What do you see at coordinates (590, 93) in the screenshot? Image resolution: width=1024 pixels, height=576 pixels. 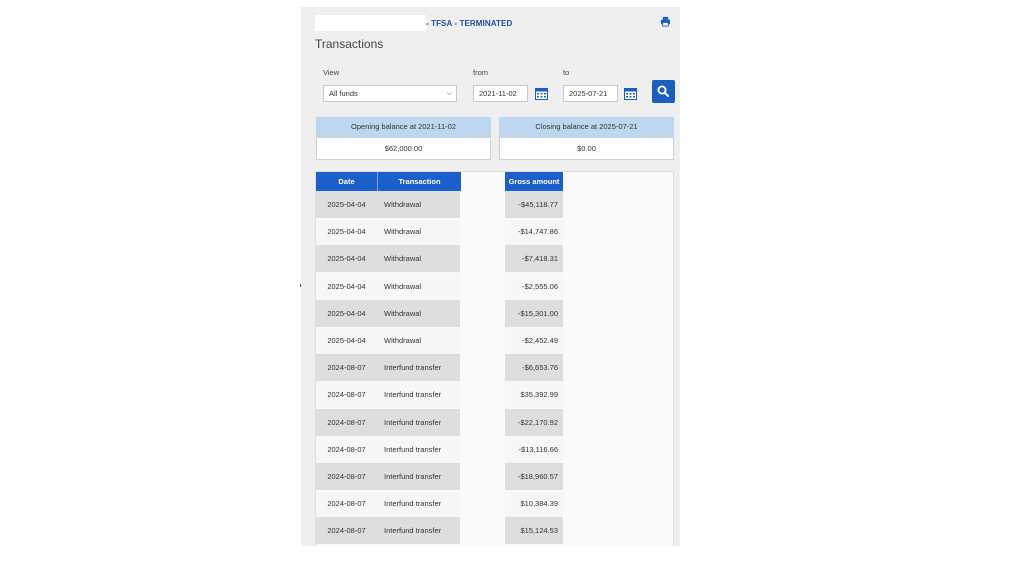 I see `to-date-input: 2025-07-21` at bounding box center [590, 93].